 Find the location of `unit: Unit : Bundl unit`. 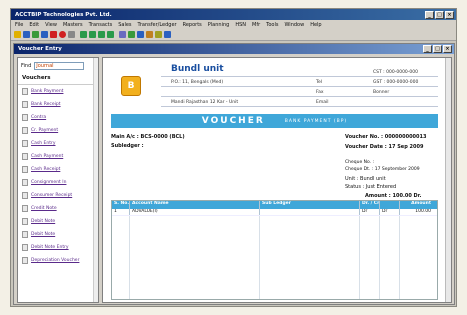

unit: Unit : Bundl unit is located at coordinates (365, 179).